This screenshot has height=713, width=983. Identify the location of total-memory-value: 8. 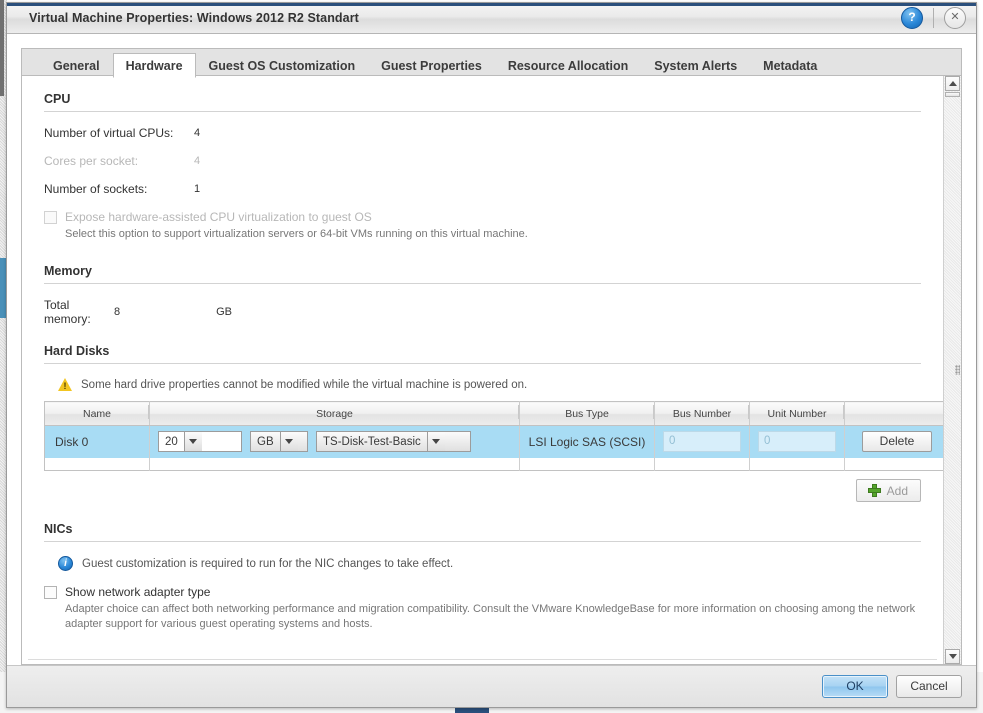
(117, 312).